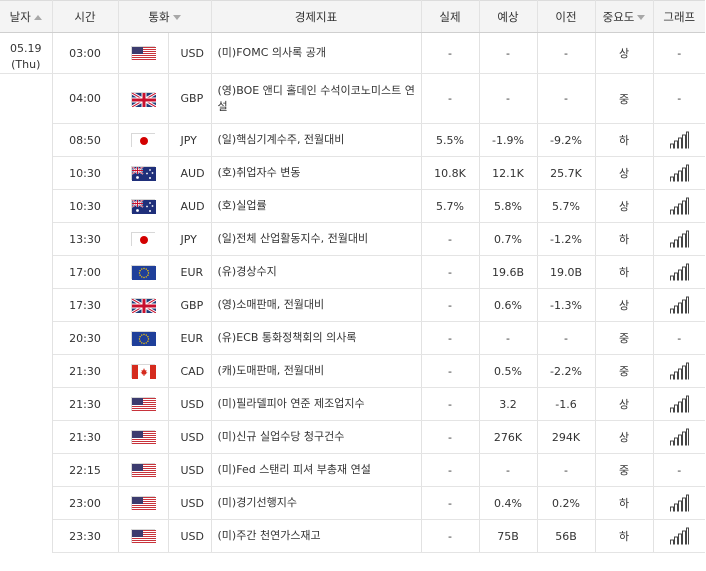 The width and height of the screenshot is (706, 571). What do you see at coordinates (508, 272) in the screenshot?
I see `forecast-value: 19.6B` at bounding box center [508, 272].